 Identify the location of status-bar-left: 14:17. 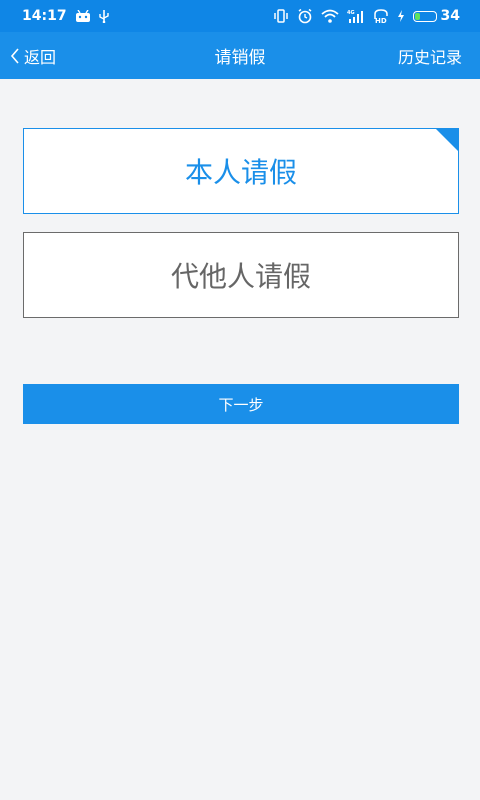
(65, 16).